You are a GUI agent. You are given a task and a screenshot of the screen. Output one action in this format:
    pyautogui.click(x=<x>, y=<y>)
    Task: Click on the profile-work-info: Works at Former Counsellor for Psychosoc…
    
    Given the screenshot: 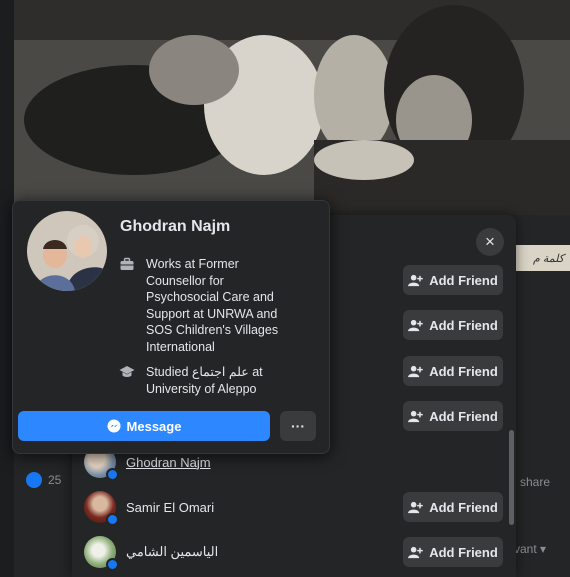 What is the action you would take?
    pyautogui.click(x=212, y=305)
    